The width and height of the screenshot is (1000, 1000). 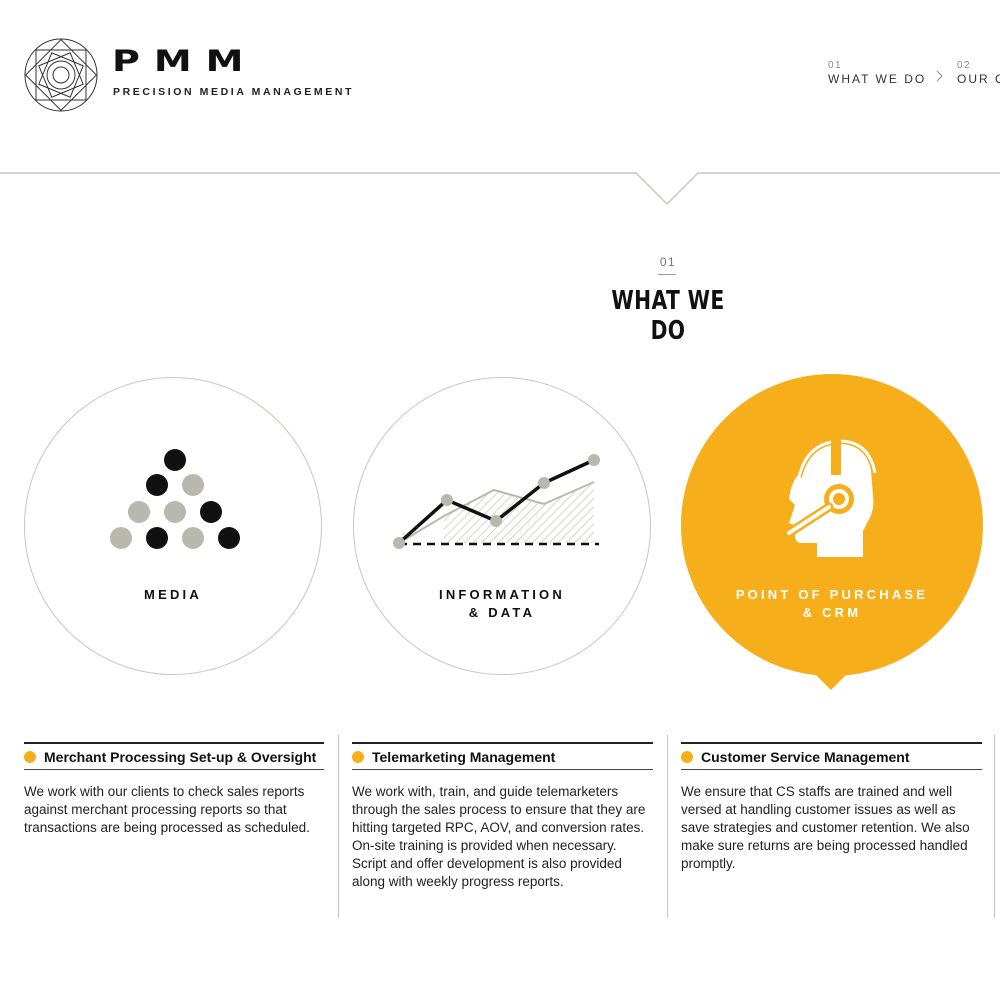 I want to click on section-divider, so click(x=500, y=189).